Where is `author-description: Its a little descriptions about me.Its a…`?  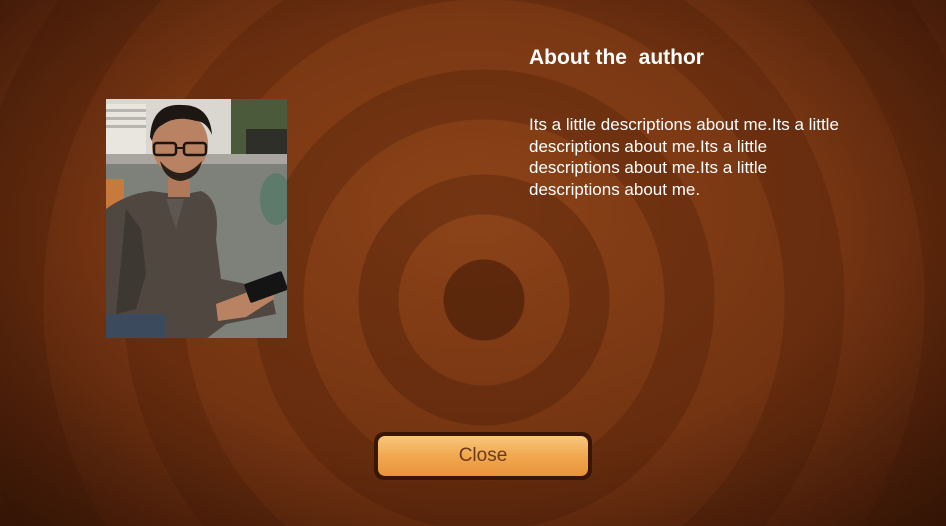
author-description: Its a little descriptions about me.Its a… is located at coordinates (684, 157).